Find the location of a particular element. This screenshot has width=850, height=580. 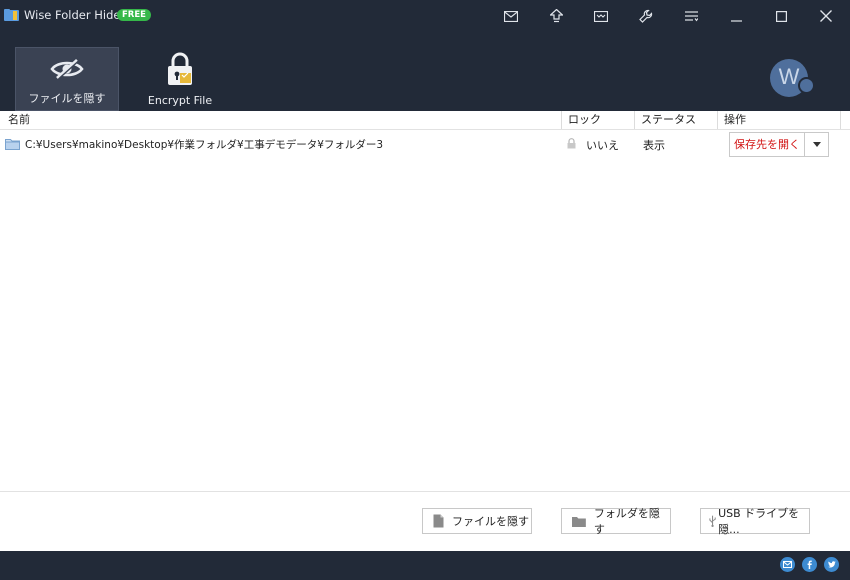

menu-button is located at coordinates (691, 16).